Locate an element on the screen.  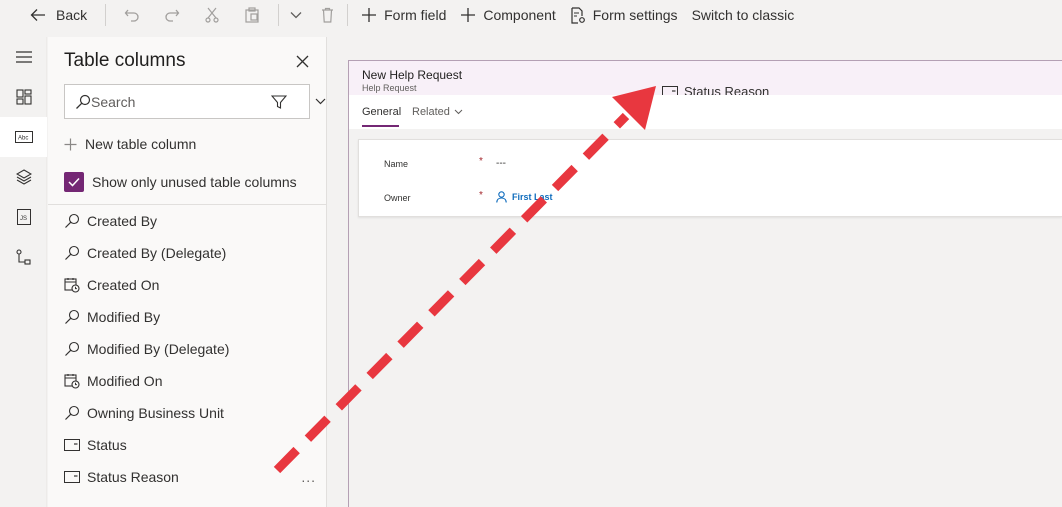
back-label: Back is located at coordinates (72, 15).